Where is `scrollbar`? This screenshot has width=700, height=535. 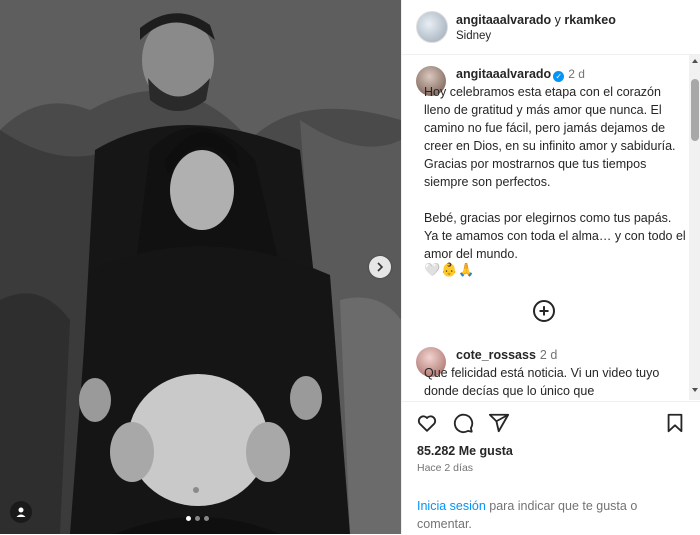 scrollbar is located at coordinates (694, 227).